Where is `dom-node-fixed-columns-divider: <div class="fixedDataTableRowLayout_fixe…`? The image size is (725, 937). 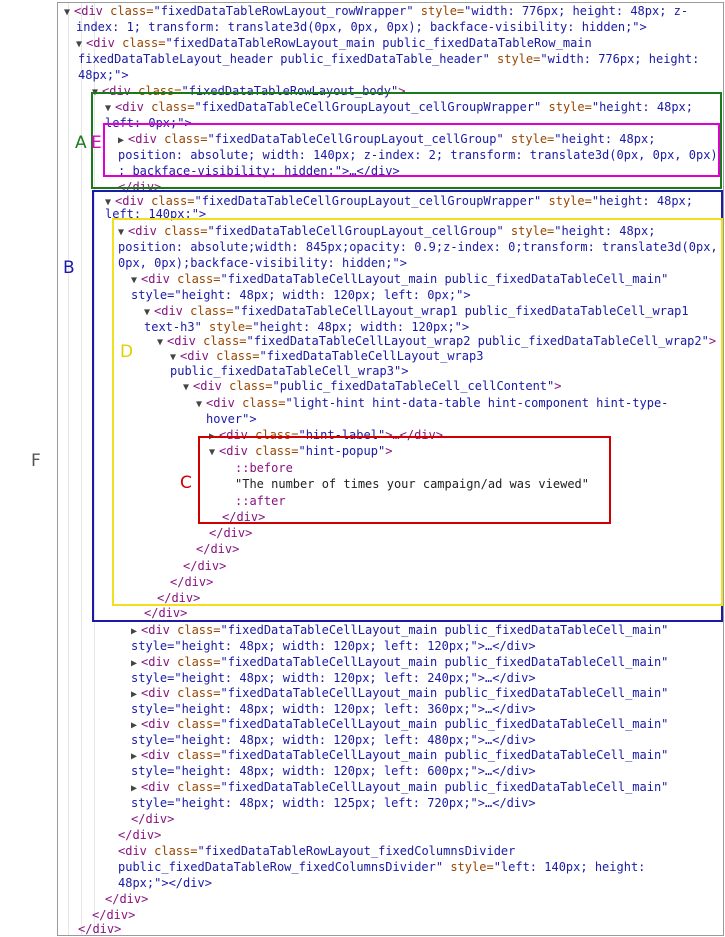 dom-node-fixed-columns-divider: <div class="fixedDataTableRowLayout_fixe… is located at coordinates (316, 851).